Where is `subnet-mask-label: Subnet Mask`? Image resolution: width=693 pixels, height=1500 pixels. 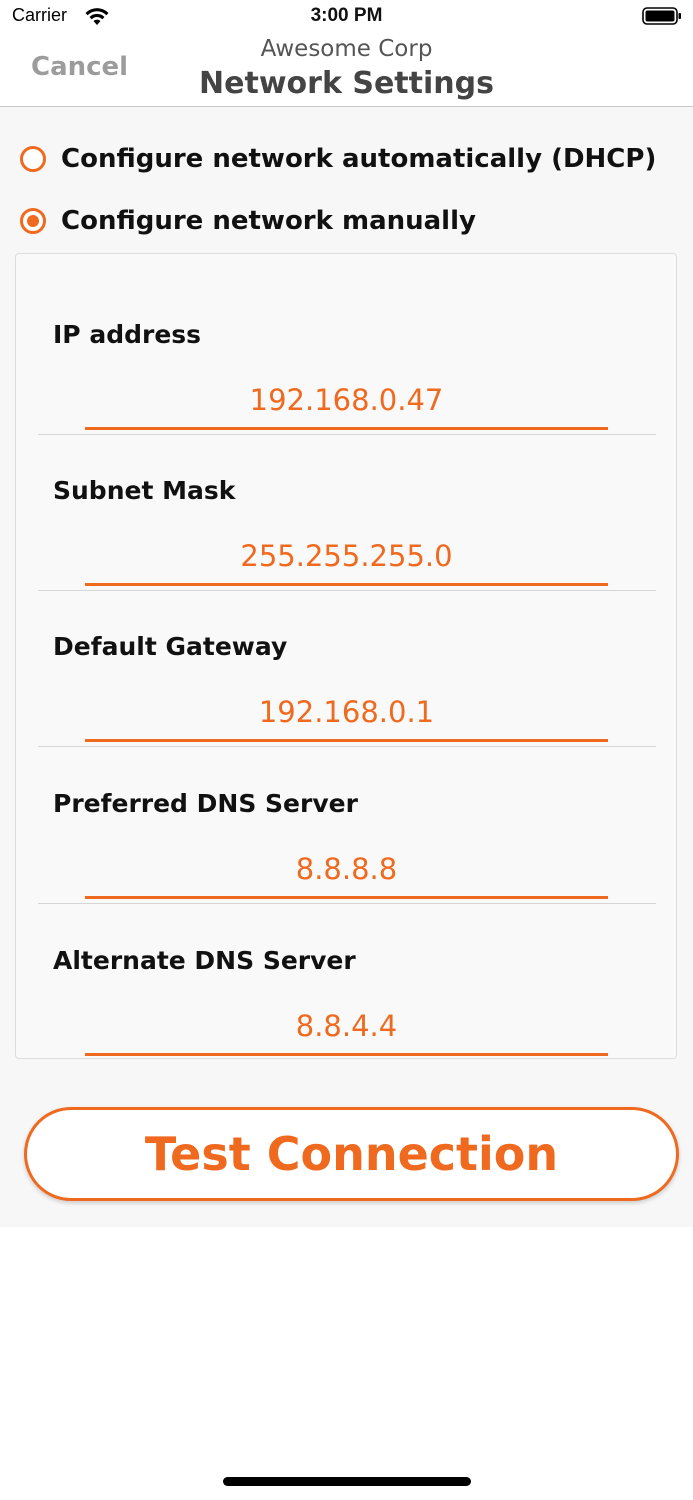 subnet-mask-label: Subnet Mask is located at coordinates (144, 490).